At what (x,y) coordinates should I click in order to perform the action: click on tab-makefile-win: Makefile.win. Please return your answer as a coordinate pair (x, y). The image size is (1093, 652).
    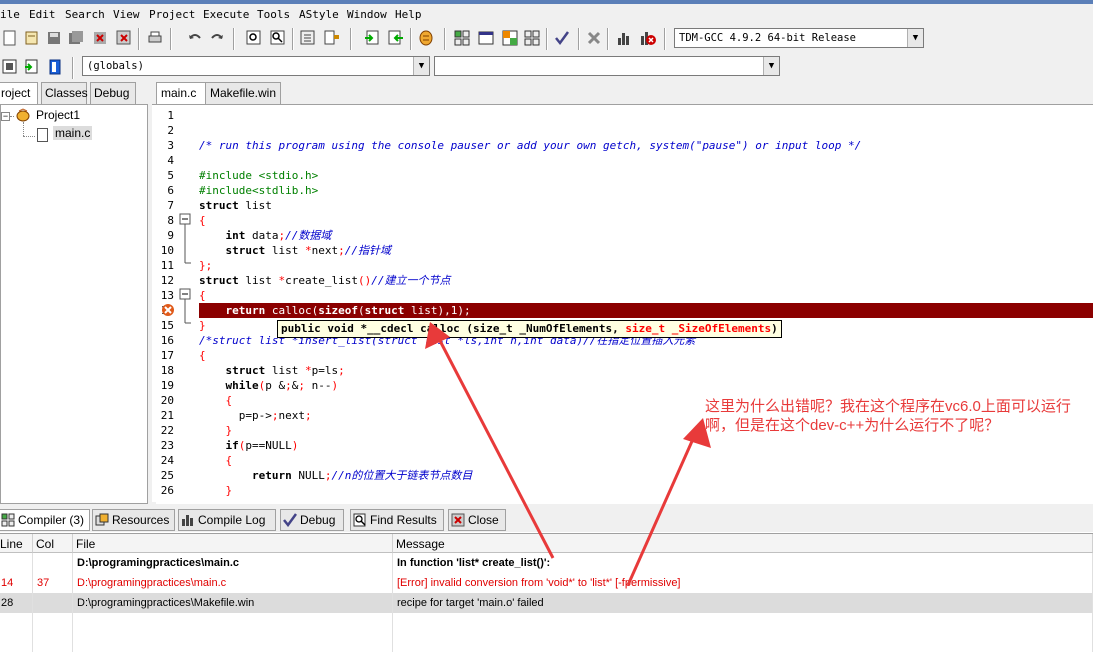
    Looking at the image, I should click on (243, 93).